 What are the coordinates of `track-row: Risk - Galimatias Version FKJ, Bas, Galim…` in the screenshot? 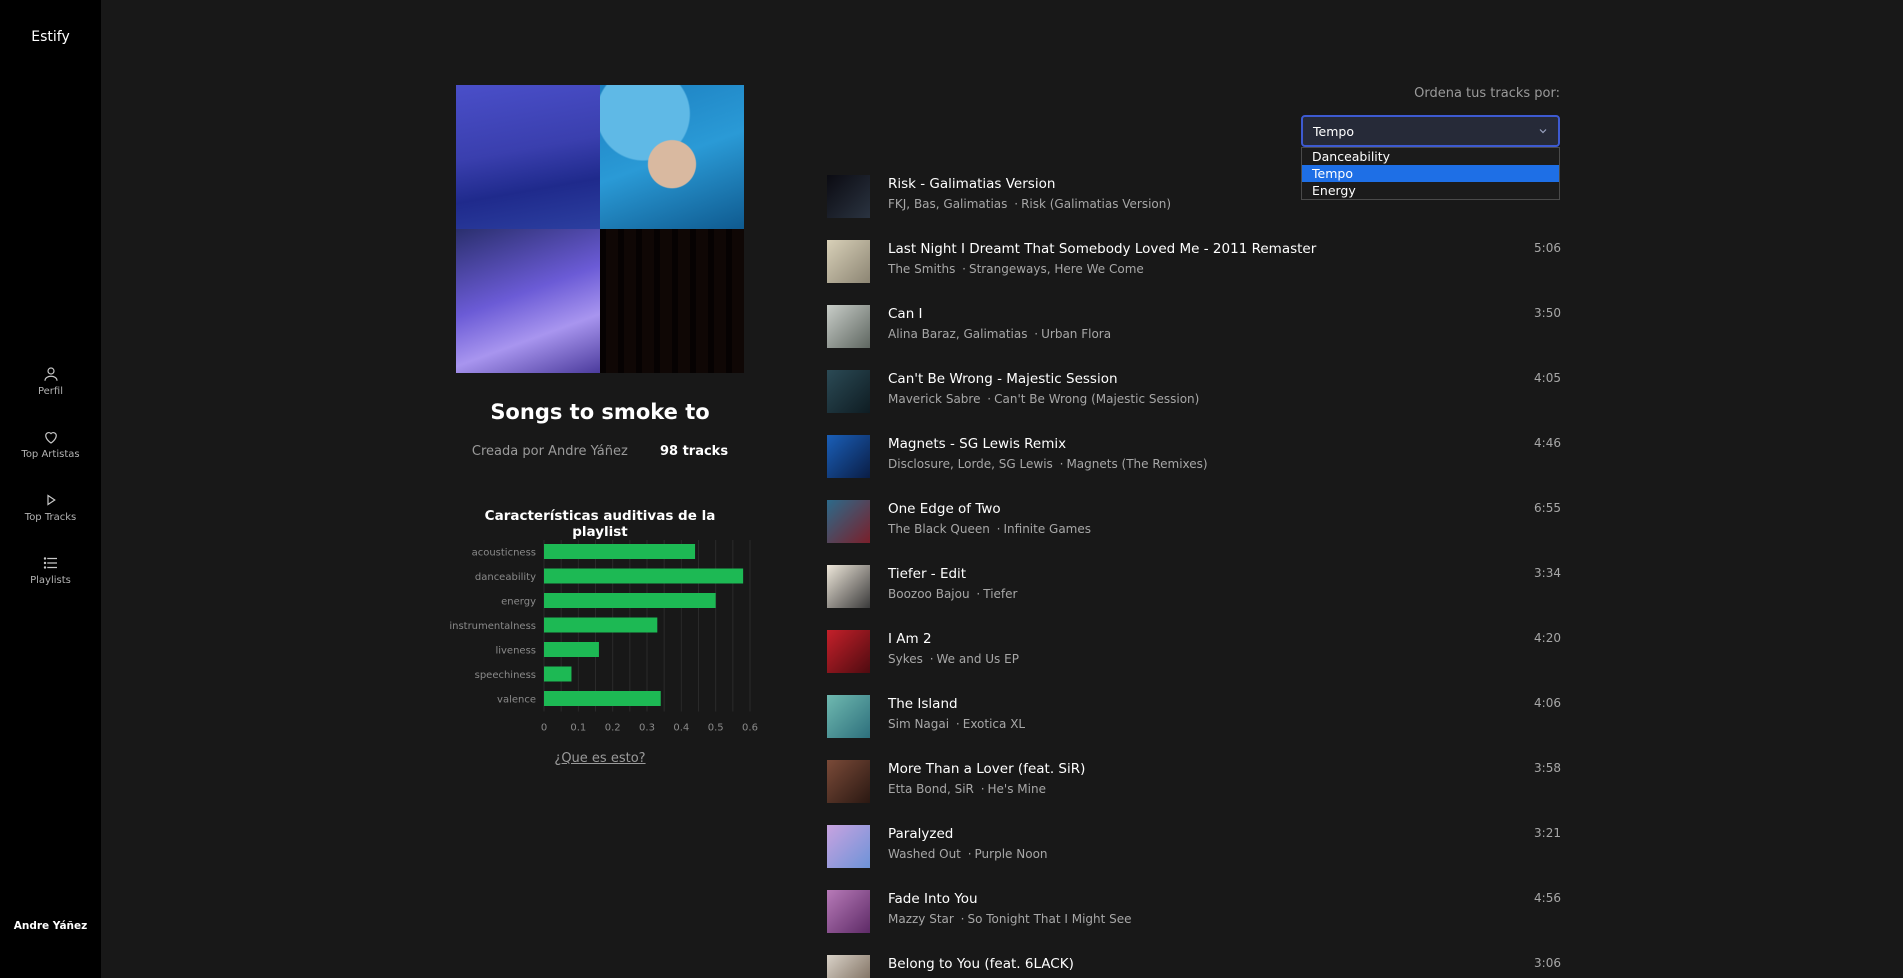 It's located at (1193, 204).